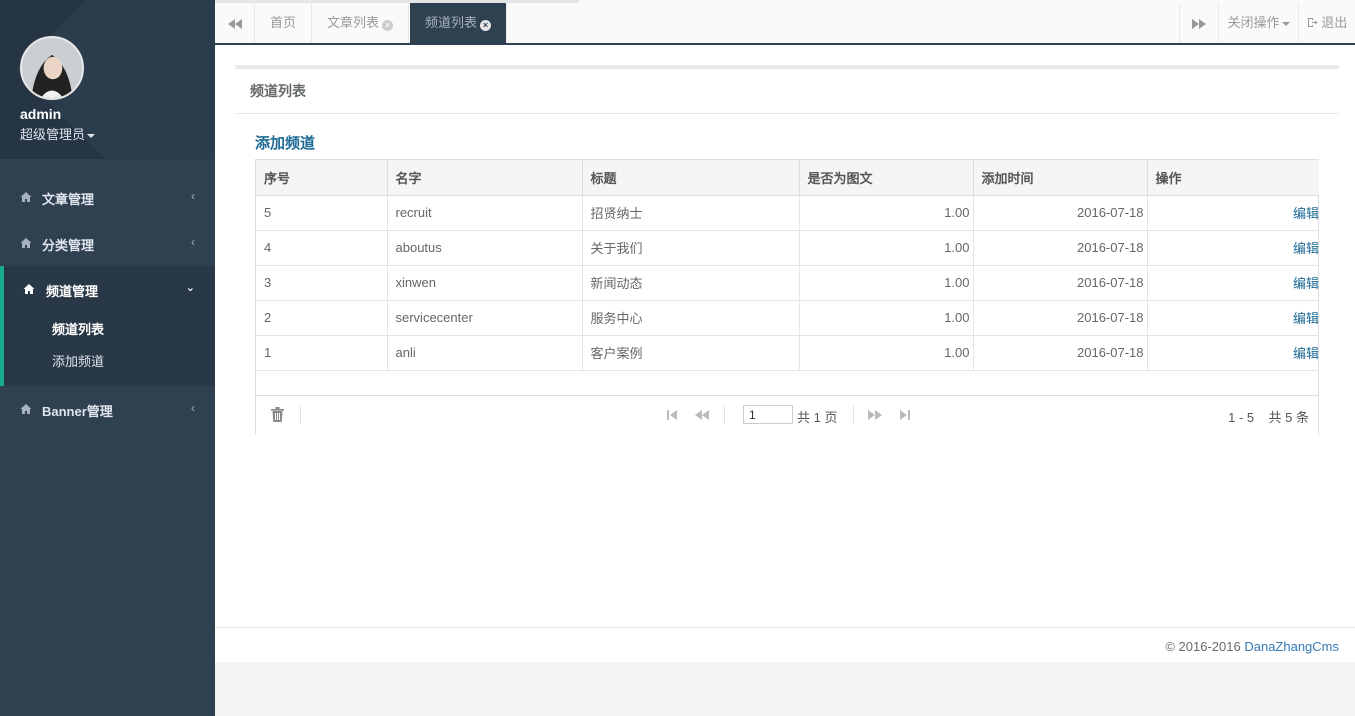  I want to click on column-header: 操作, so click(1233, 178).